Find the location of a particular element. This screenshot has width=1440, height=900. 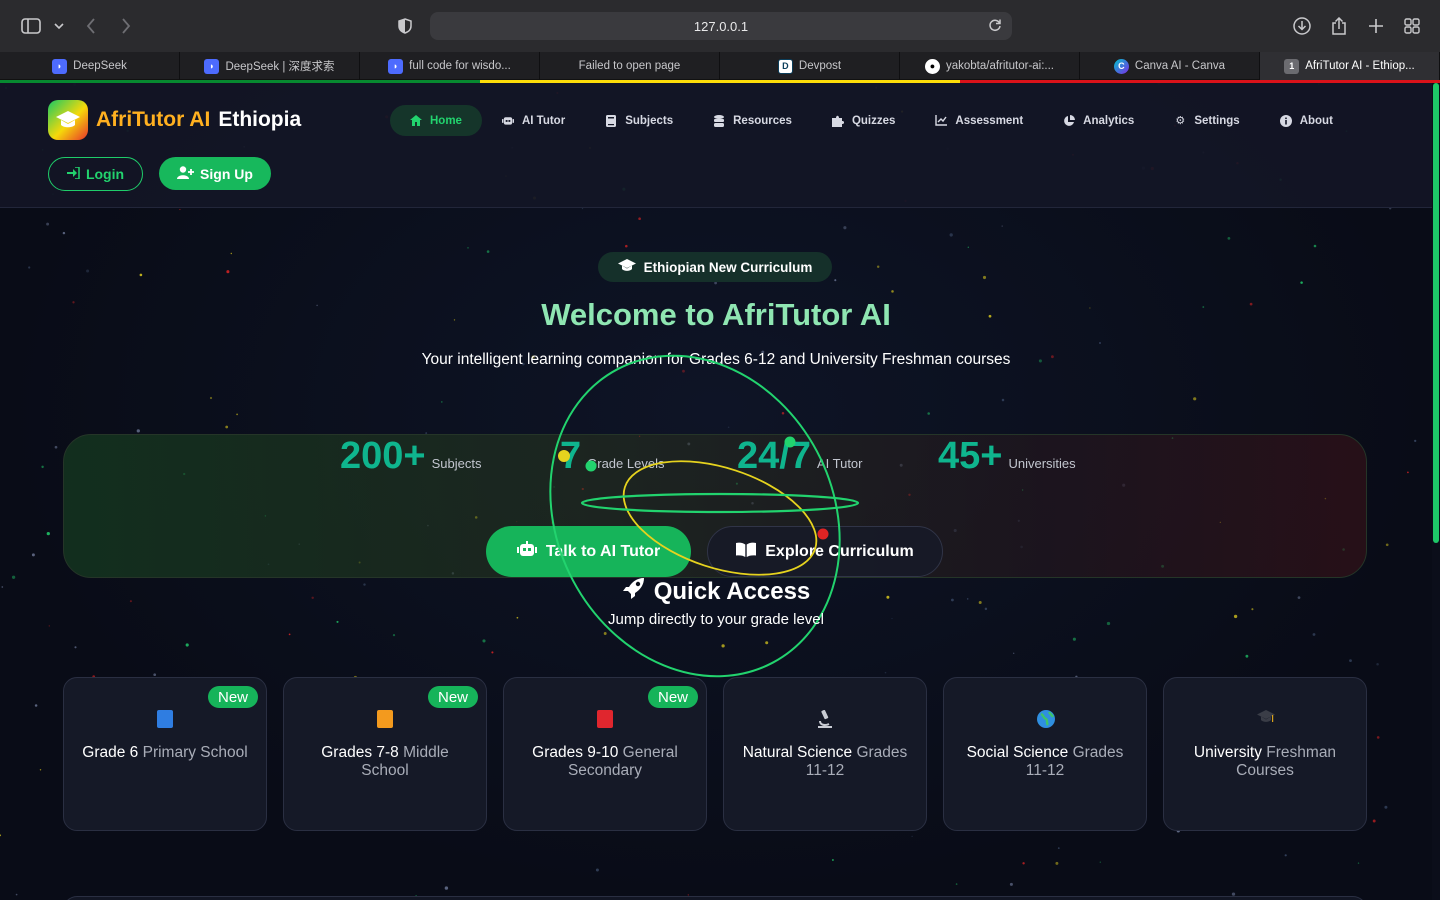

next-section-card is located at coordinates (715, 898).